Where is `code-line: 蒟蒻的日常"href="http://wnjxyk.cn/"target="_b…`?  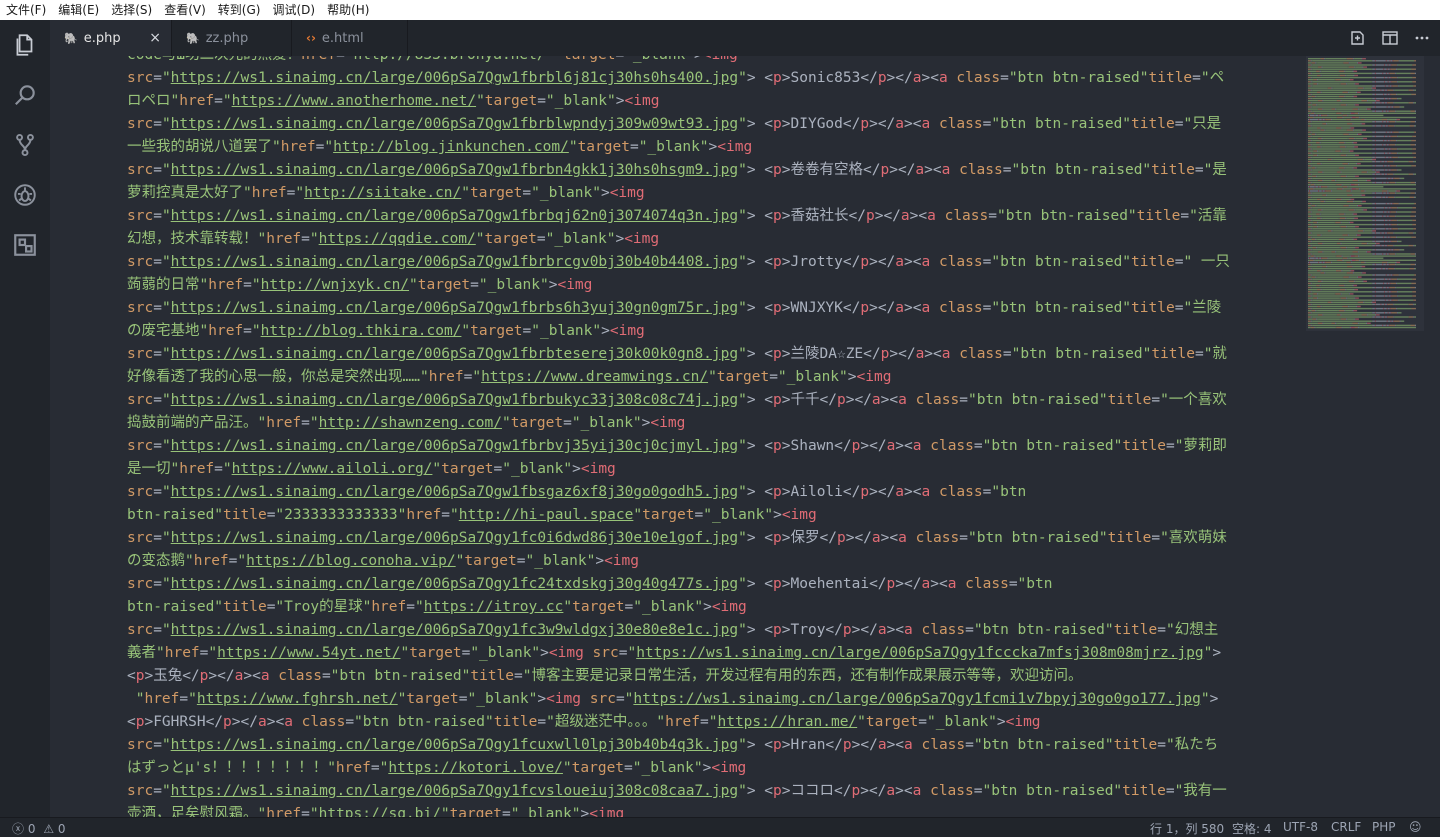 code-line: 蒟蒻的日常"href="http://wnjxyk.cn/"target="_b… is located at coordinates (717, 285).